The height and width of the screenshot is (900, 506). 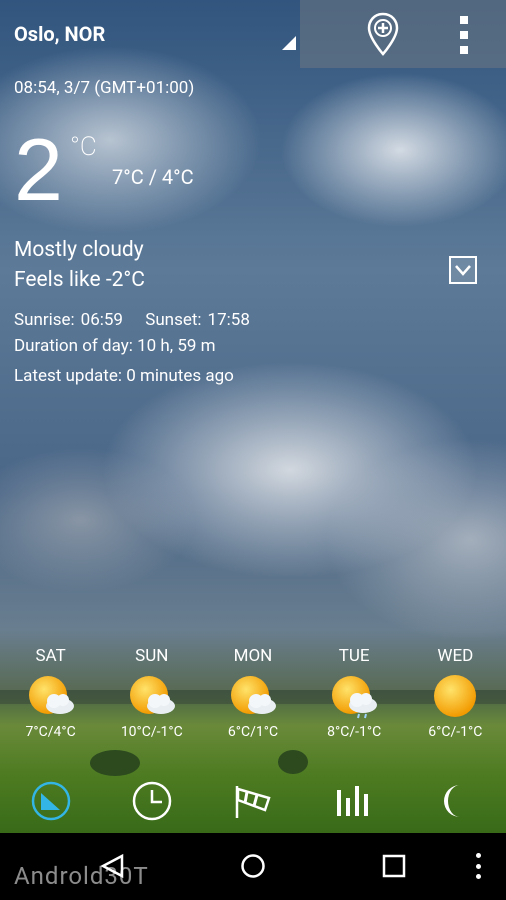 What do you see at coordinates (141, 320) in the screenshot?
I see `sun-times: Sunrise: 06:59 Sunset: 17:58` at bounding box center [141, 320].